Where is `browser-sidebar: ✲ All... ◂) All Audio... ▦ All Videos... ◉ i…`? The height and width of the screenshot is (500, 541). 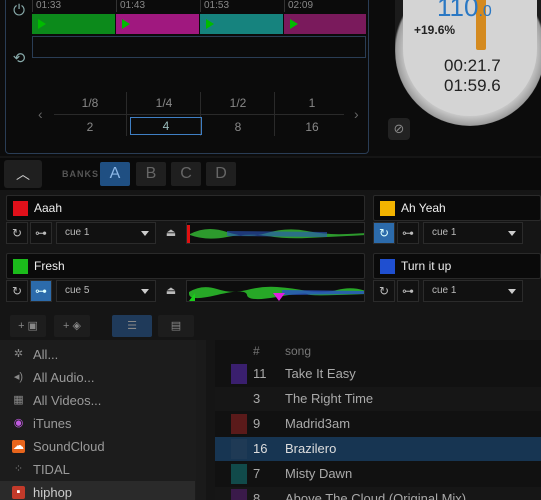 browser-sidebar: ✲ All... ◂) All Audio... ▦ All Videos... ◉ i… is located at coordinates (103, 420).